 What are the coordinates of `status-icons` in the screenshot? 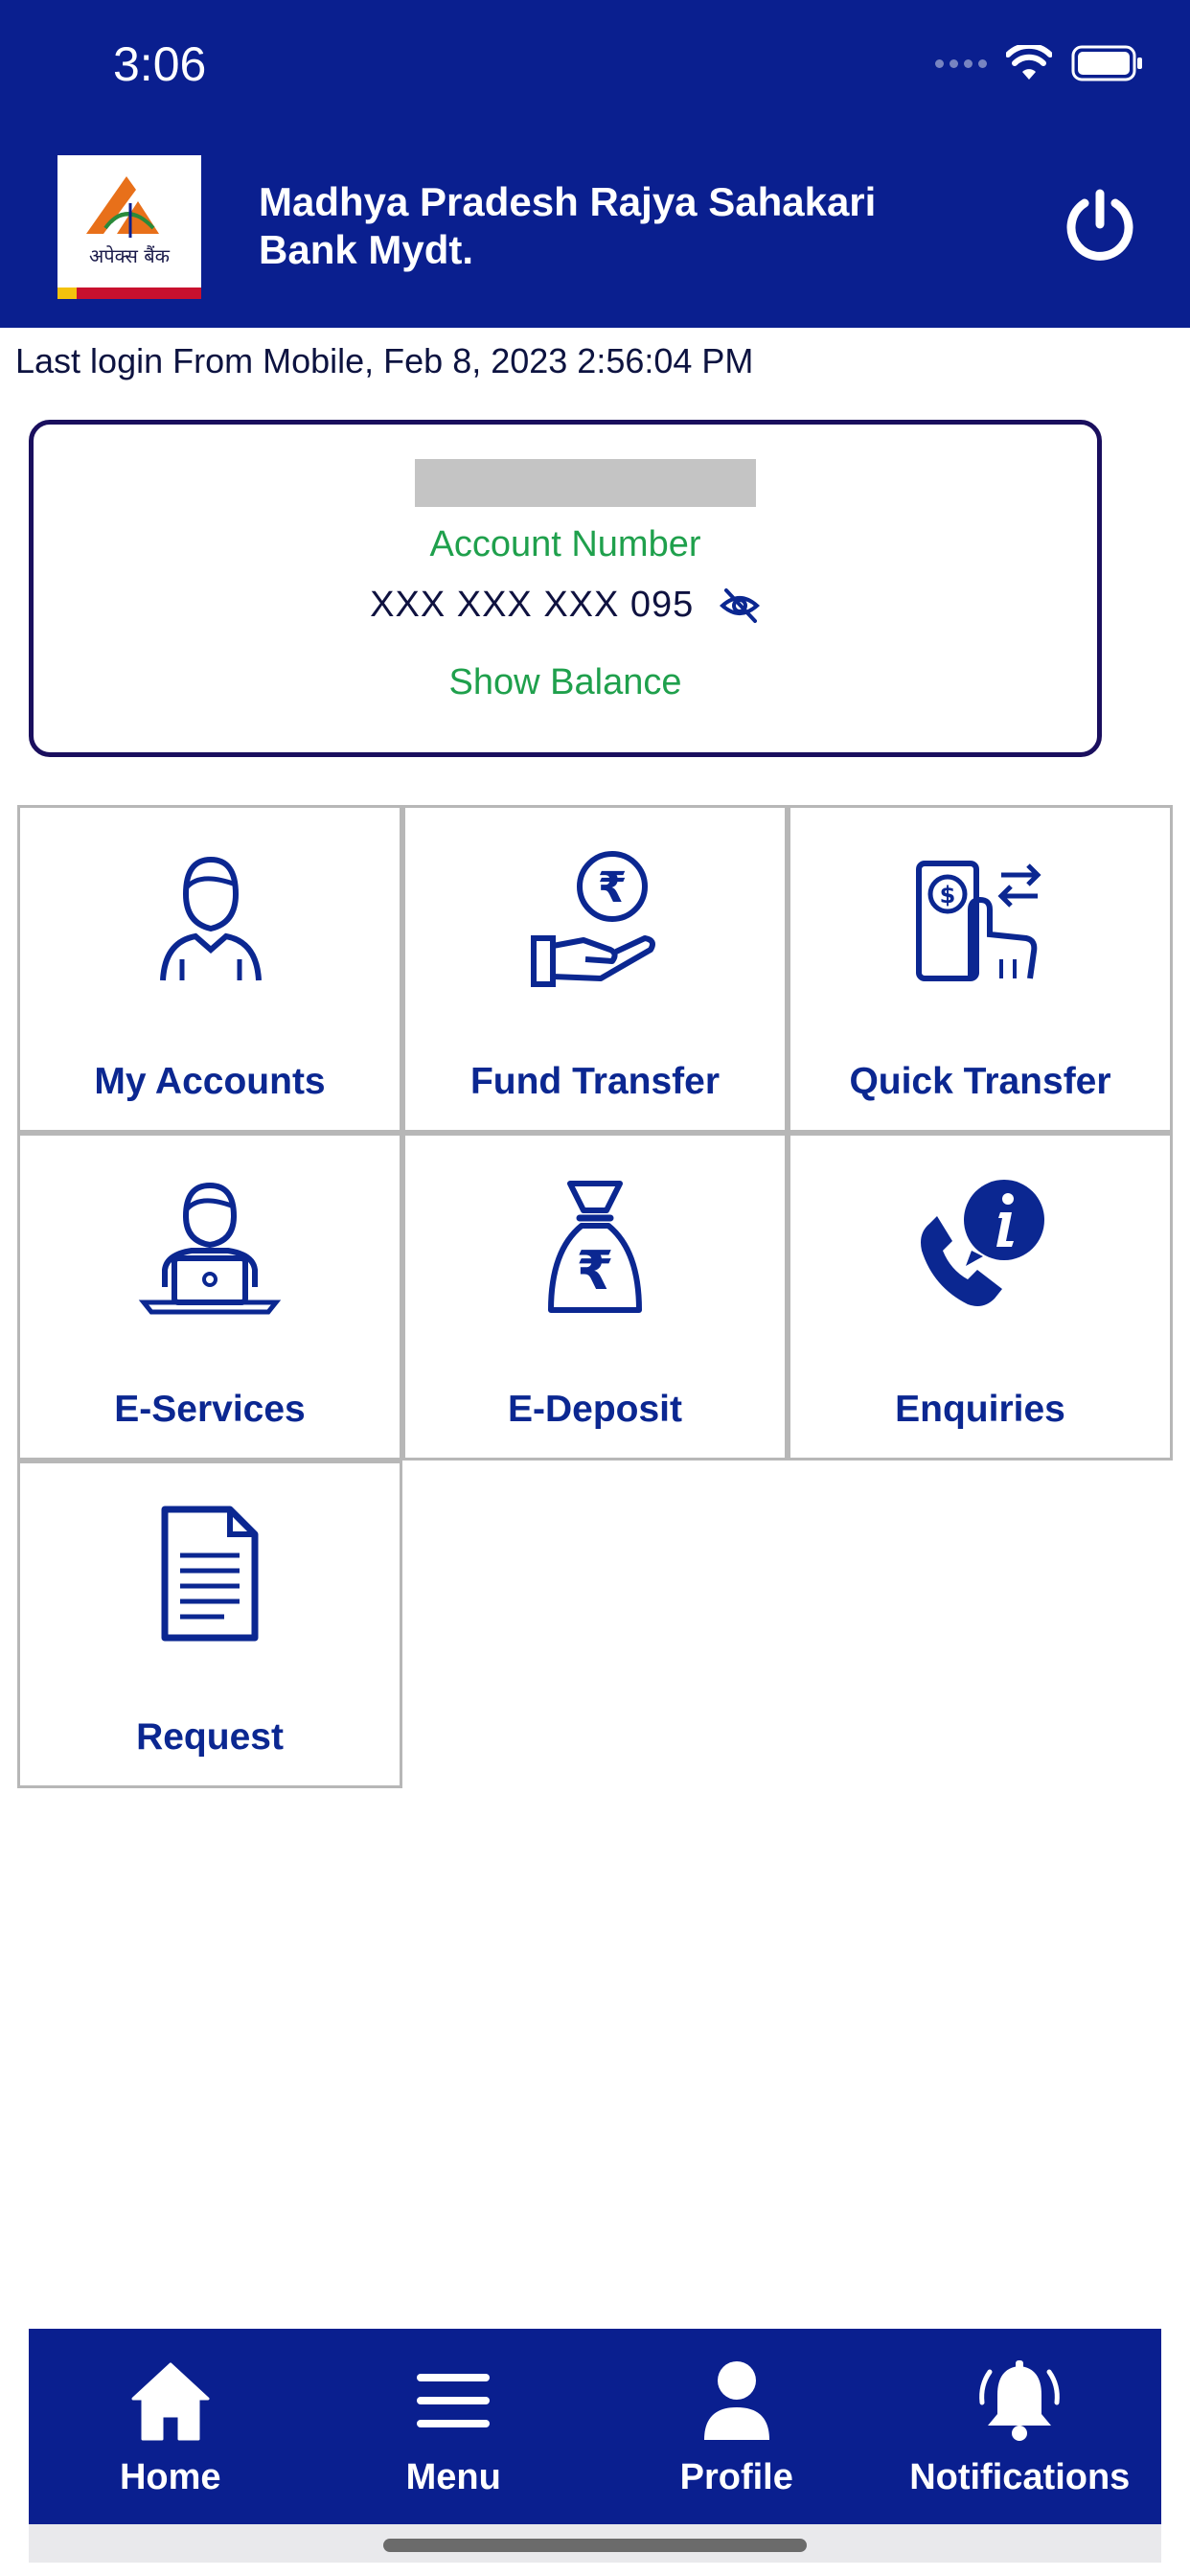 It's located at (1039, 63).